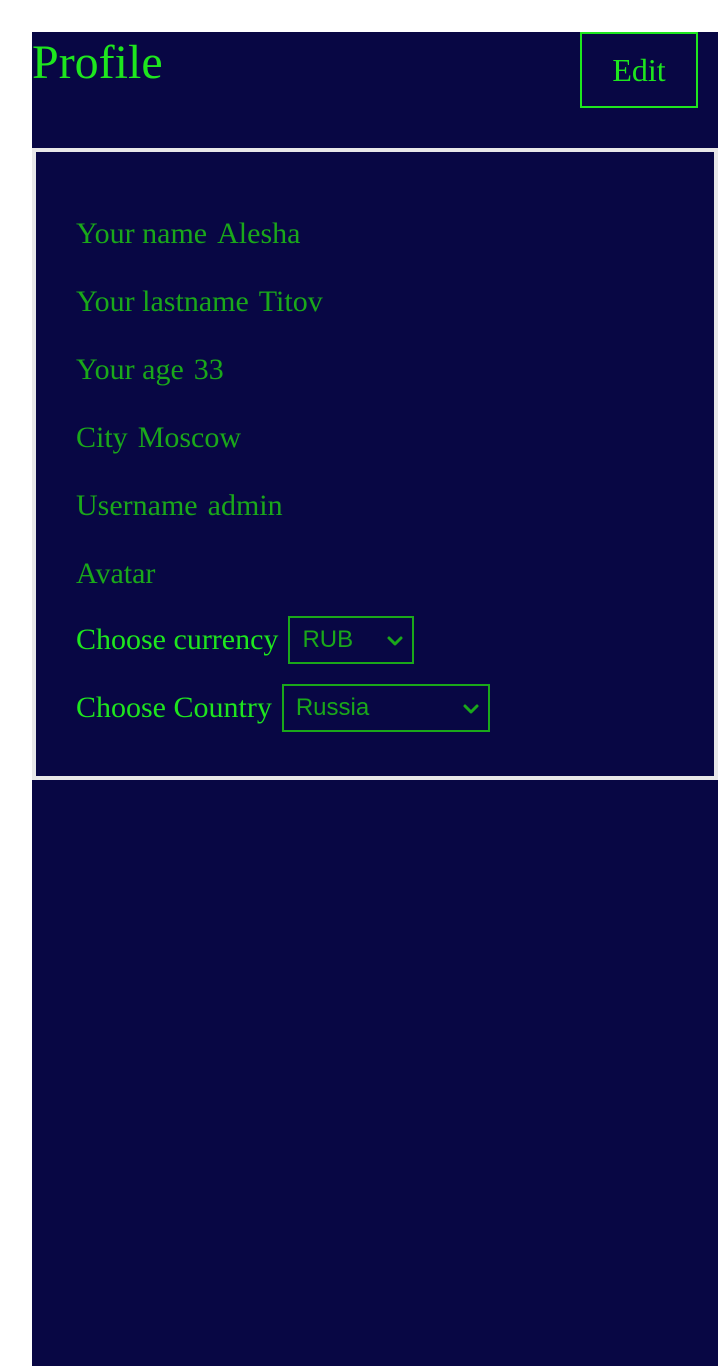  I want to click on field-avatar: Avatar, so click(120, 574).